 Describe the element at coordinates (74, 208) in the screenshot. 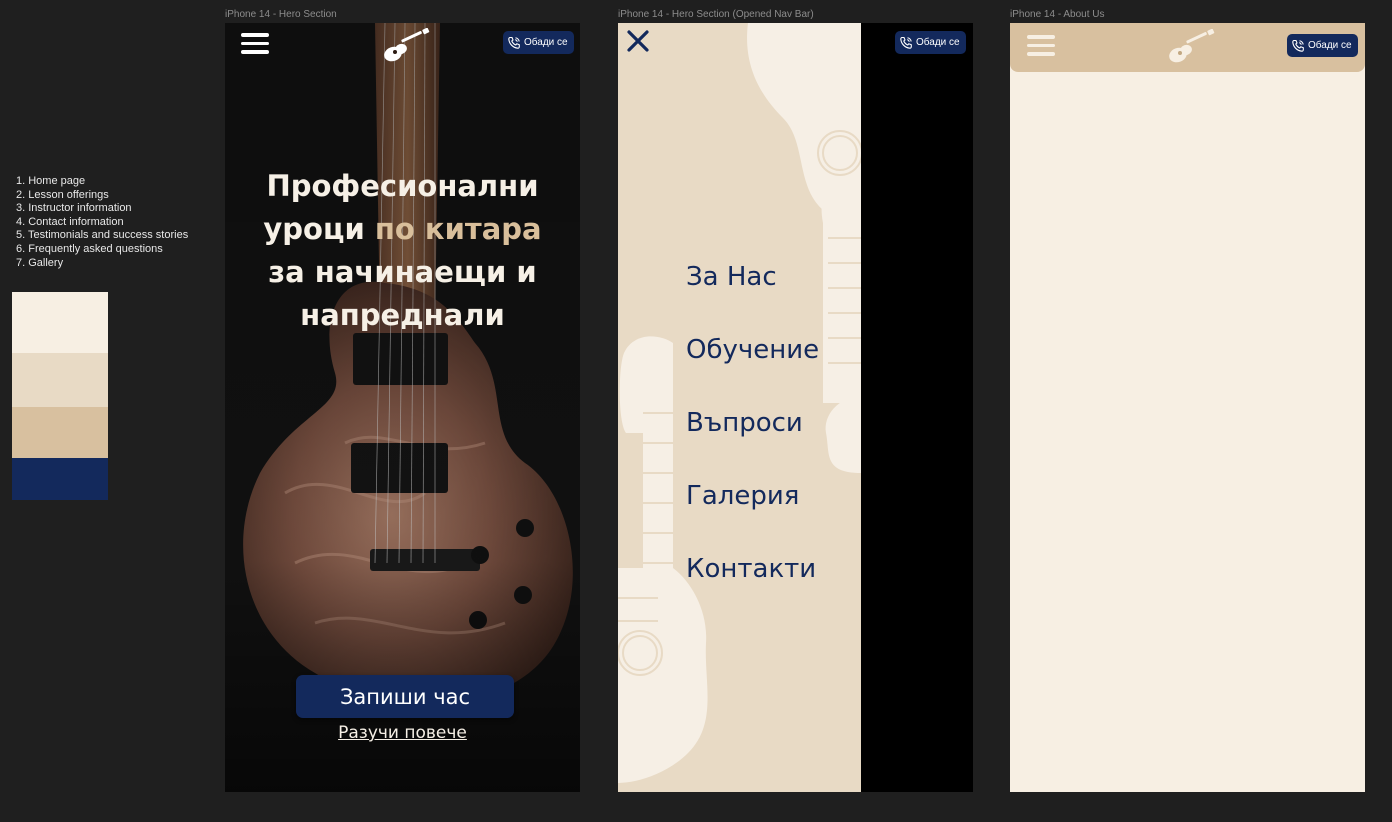

I see `sitemap-item: 3. Instructor information` at that location.